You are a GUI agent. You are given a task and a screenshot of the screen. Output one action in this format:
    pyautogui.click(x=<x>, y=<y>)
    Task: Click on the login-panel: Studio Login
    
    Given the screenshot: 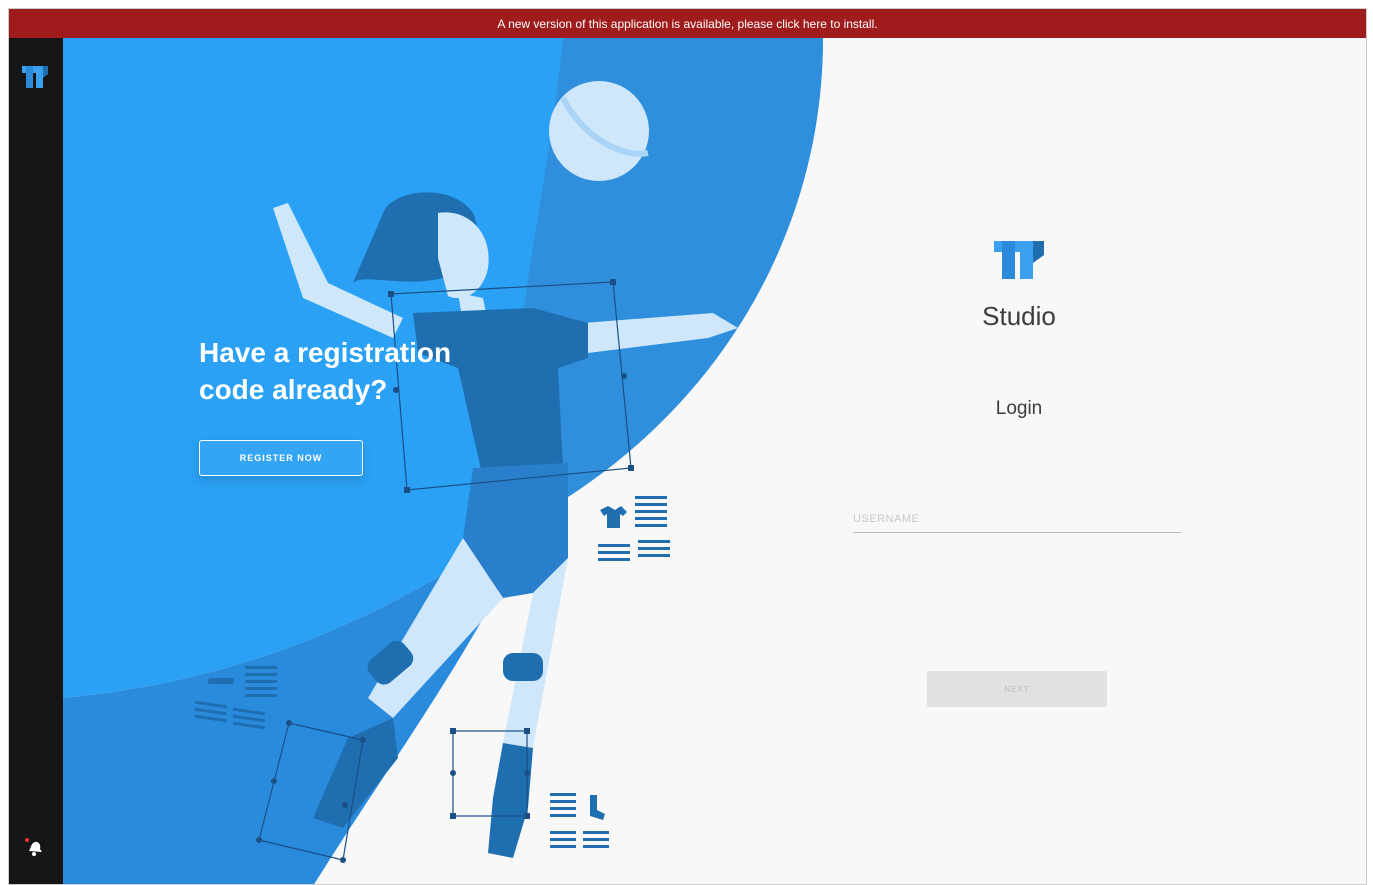 What is the action you would take?
    pyautogui.click(x=1019, y=329)
    